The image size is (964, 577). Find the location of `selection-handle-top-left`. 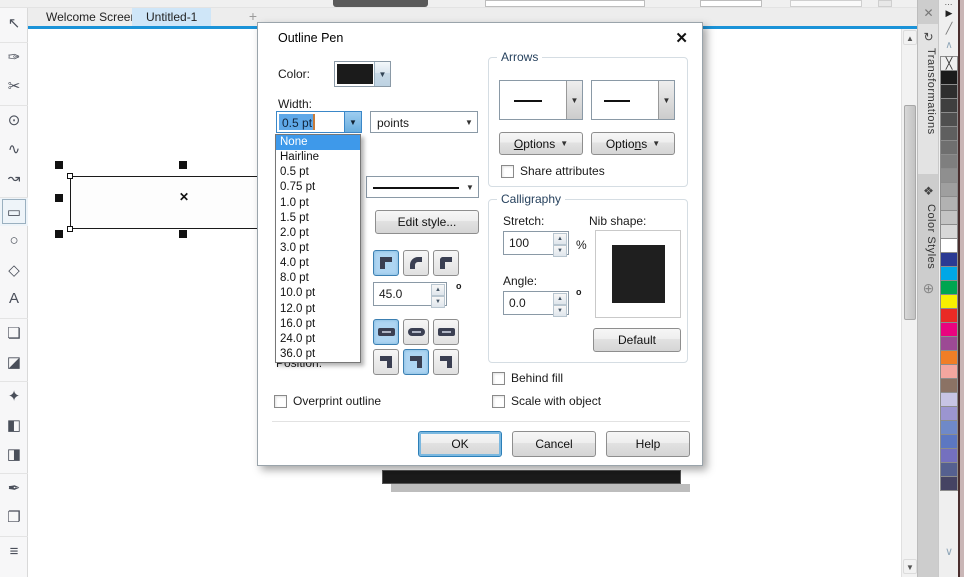

selection-handle-top-left is located at coordinates (59, 165).